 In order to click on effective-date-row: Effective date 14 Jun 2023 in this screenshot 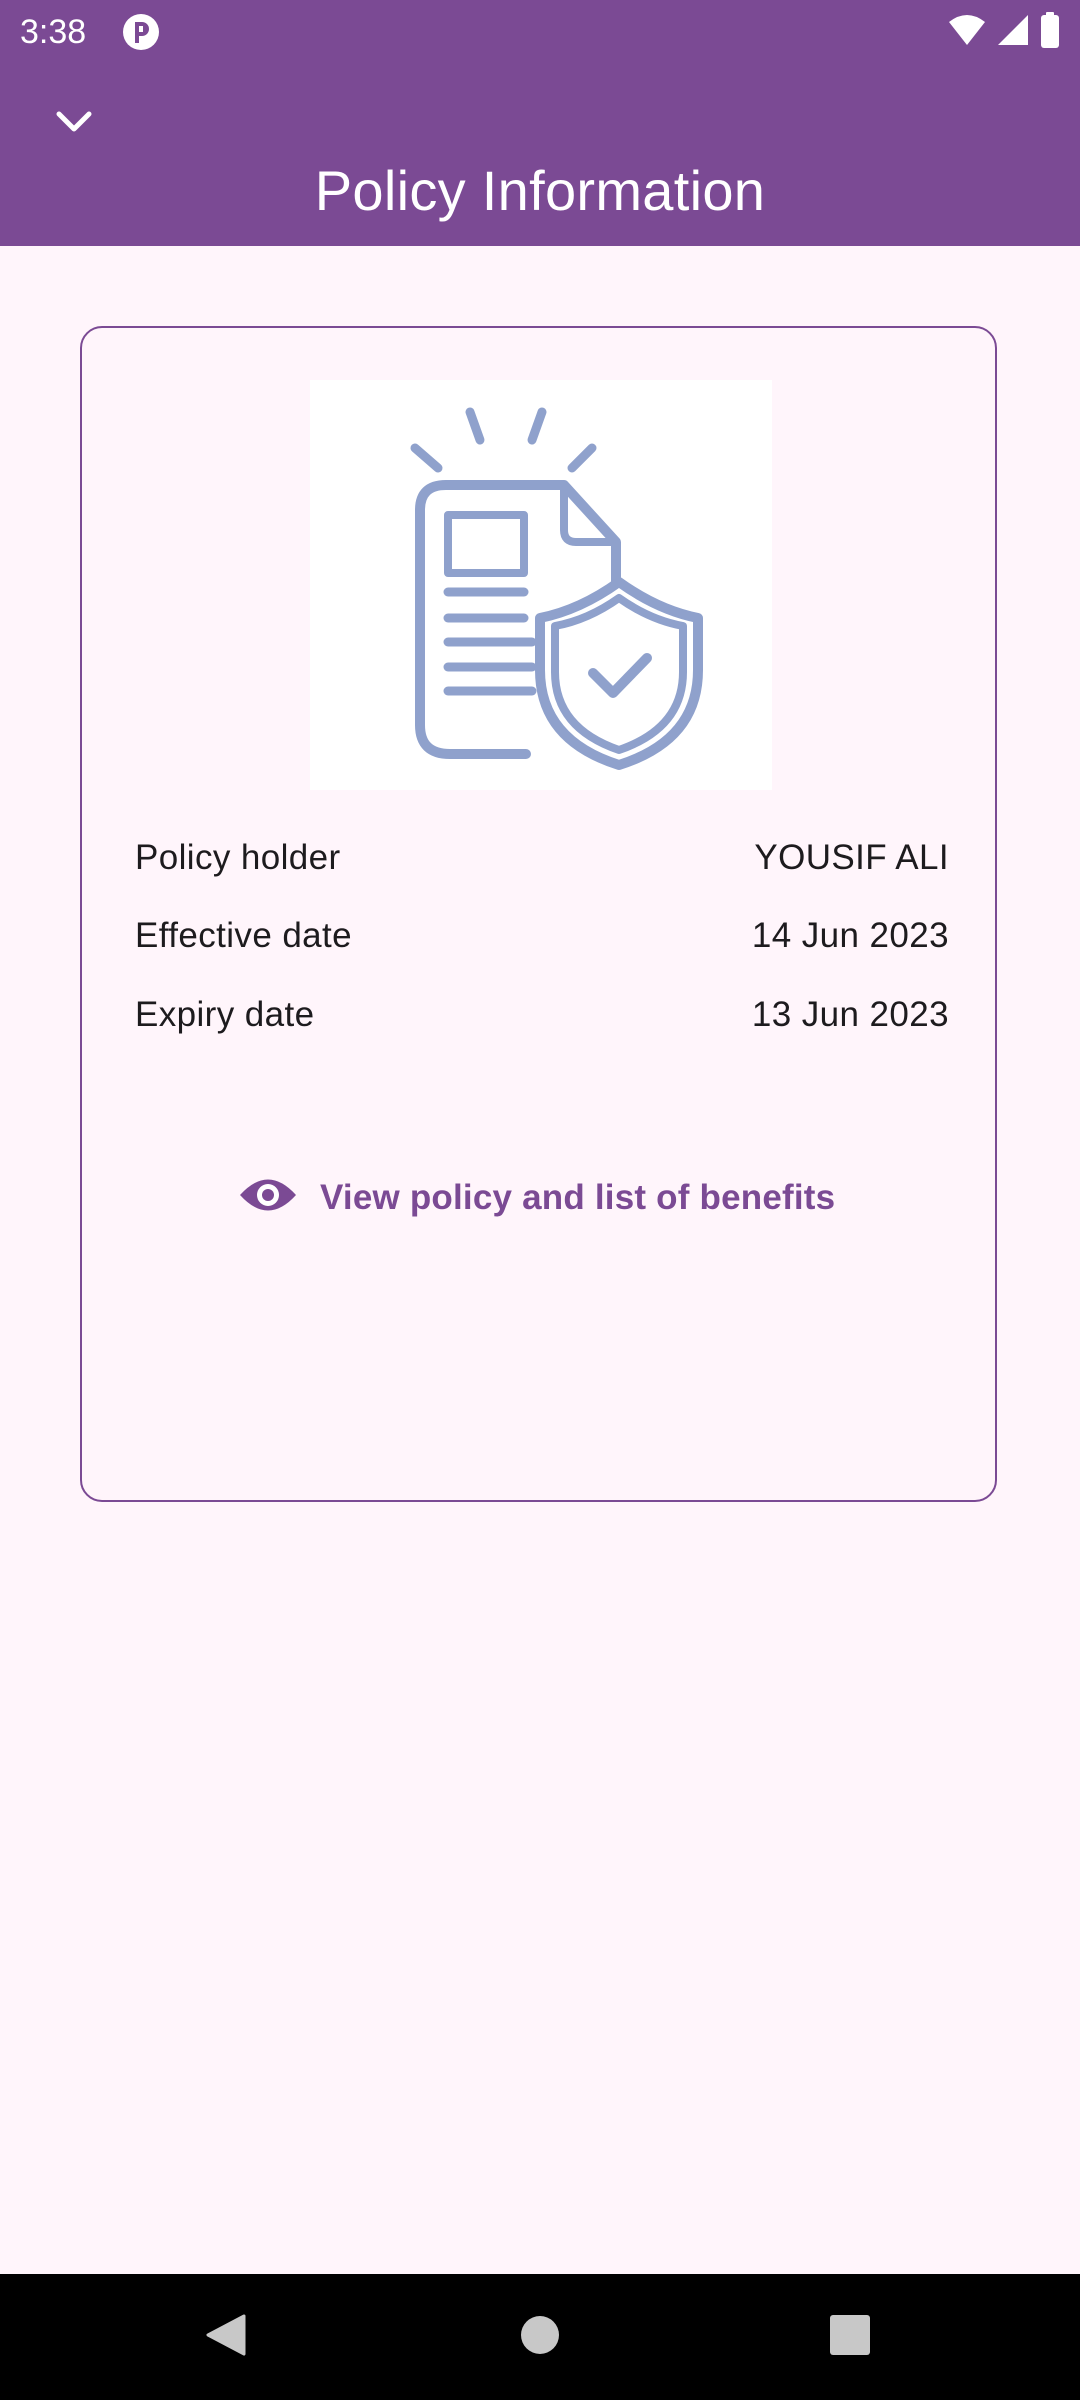, I will do `click(542, 936)`.